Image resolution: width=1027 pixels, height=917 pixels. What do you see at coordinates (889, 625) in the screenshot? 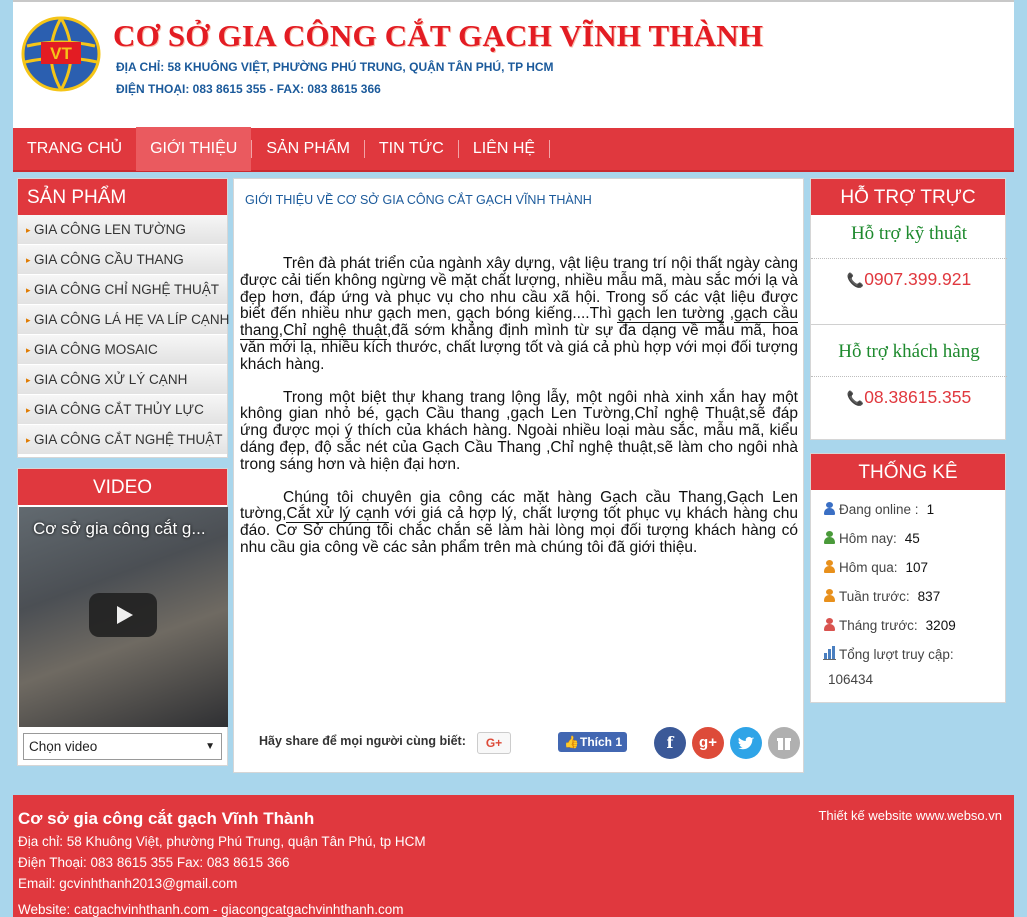
I see `stat-last-month: Tháng trước: 3209` at bounding box center [889, 625].